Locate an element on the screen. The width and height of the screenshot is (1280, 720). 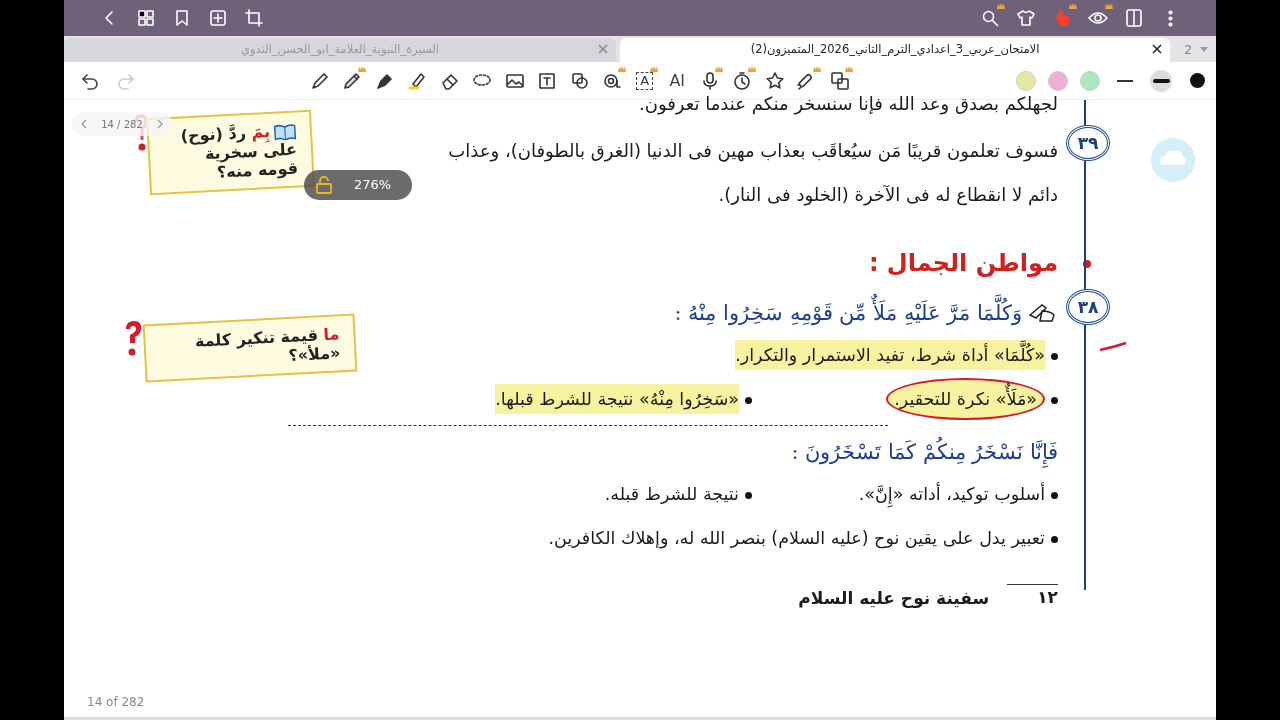
crop-icon is located at coordinates (254, 18).